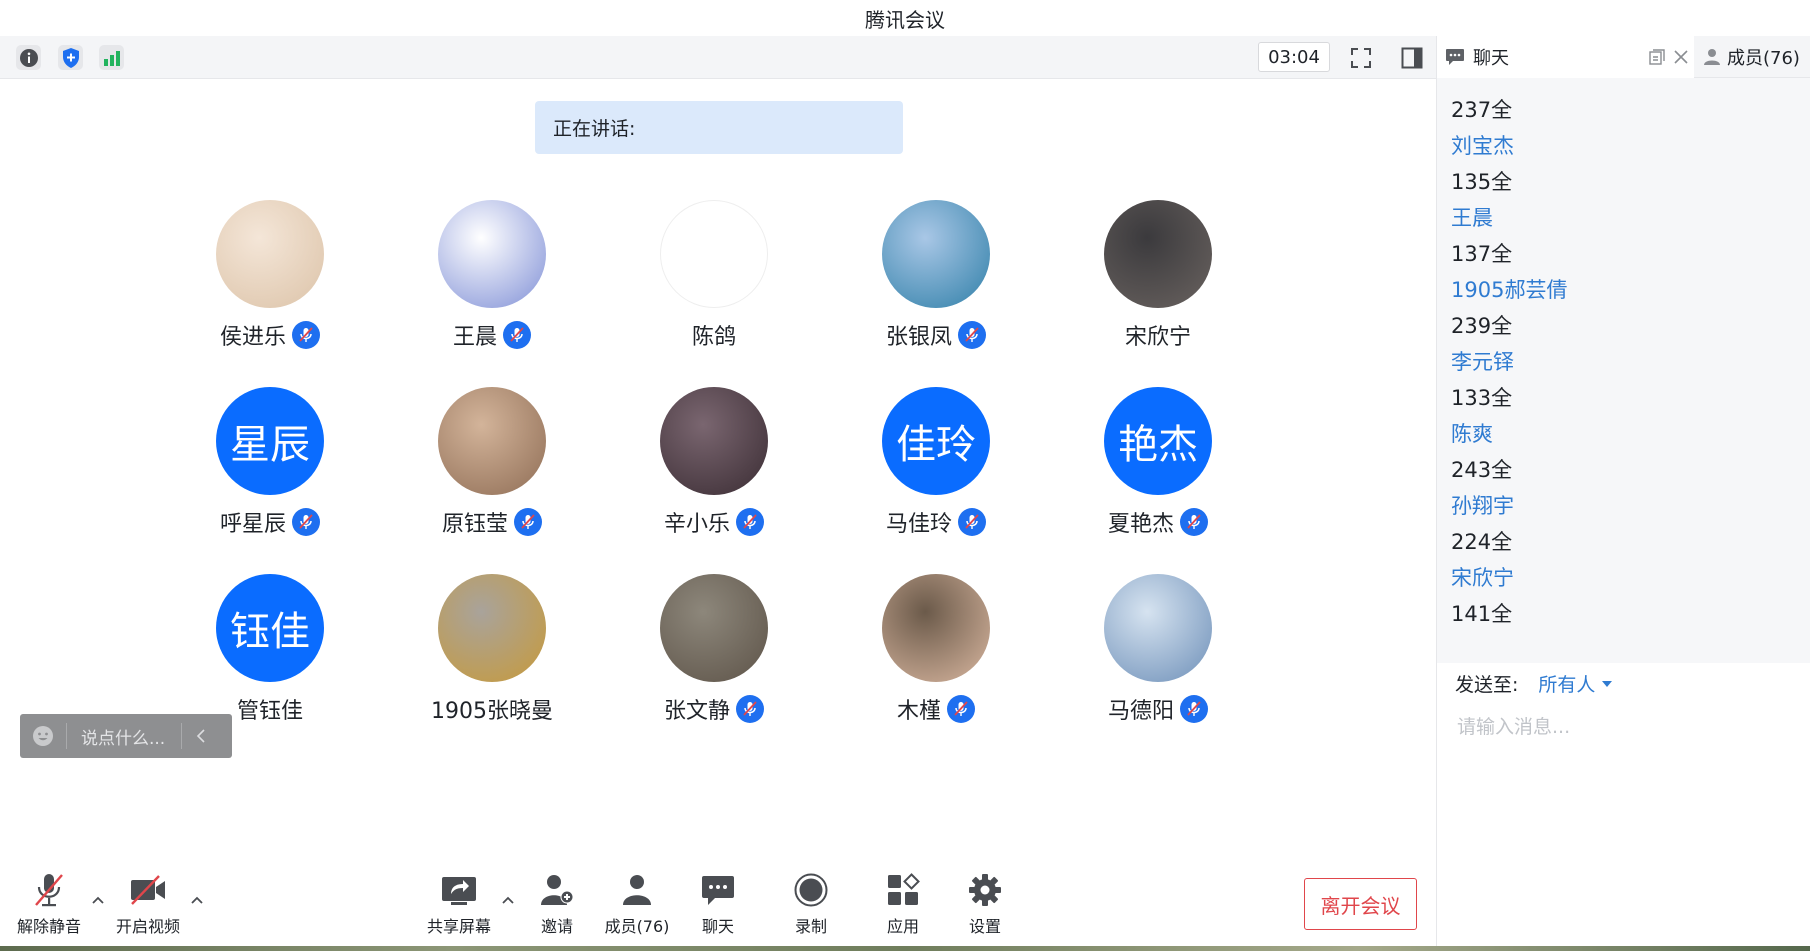  What do you see at coordinates (1657, 57) in the screenshot?
I see `popout-icon` at bounding box center [1657, 57].